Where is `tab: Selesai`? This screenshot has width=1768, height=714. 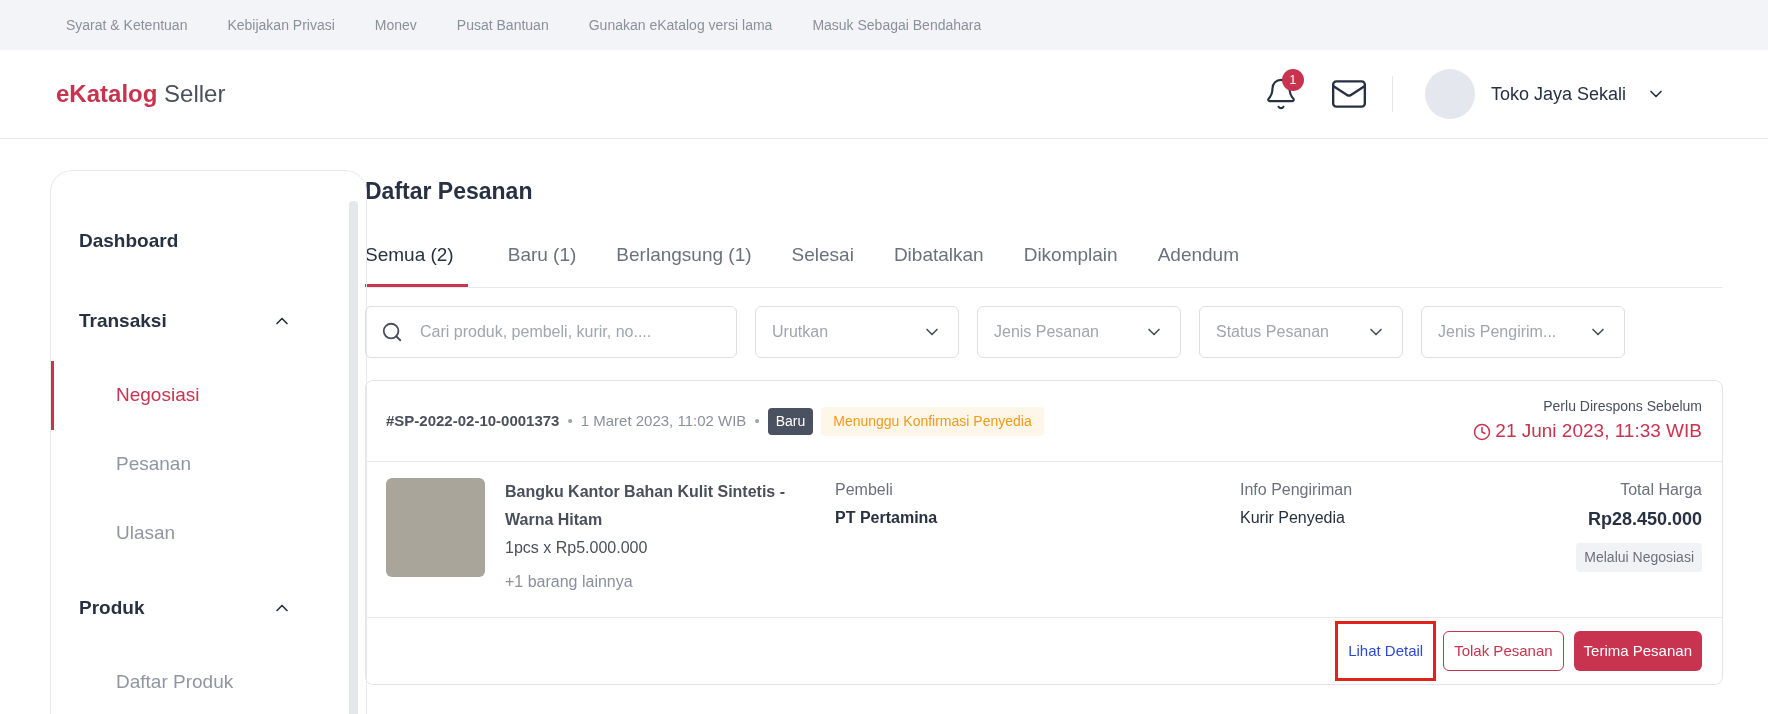
tab: Selesai is located at coordinates (822, 263).